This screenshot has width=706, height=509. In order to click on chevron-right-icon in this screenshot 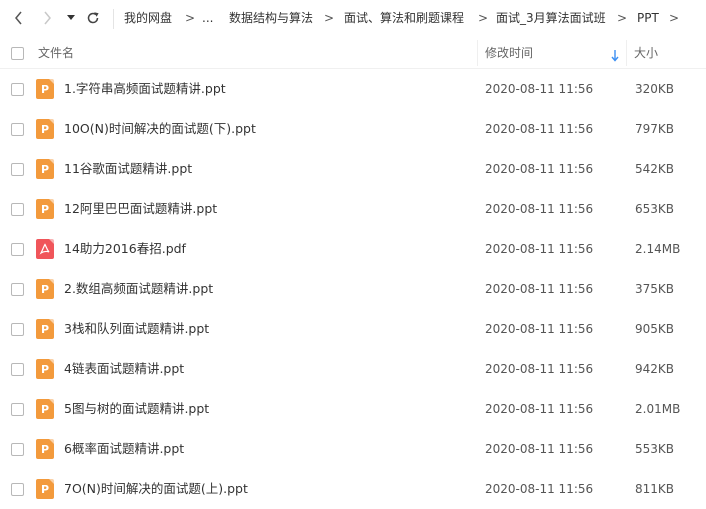, I will do `click(47, 18)`.